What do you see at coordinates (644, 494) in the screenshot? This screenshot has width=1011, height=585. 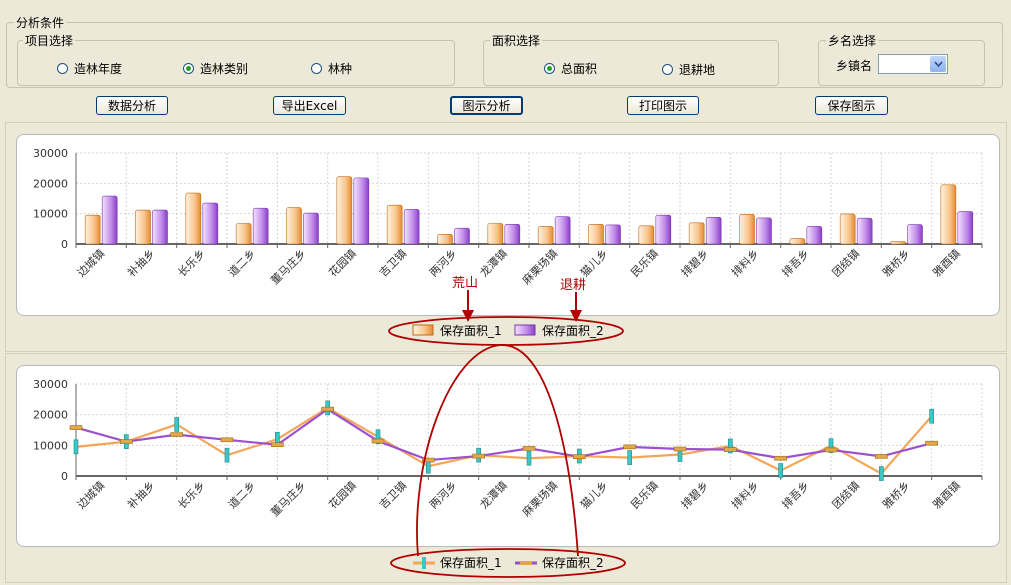 I see `x-tick-label: 民乐镇` at bounding box center [644, 494].